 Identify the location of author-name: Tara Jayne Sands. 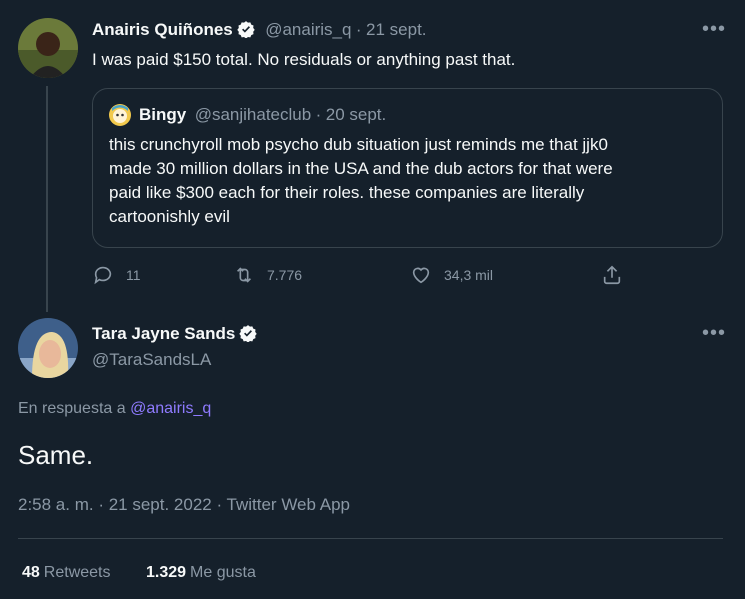
(163, 333).